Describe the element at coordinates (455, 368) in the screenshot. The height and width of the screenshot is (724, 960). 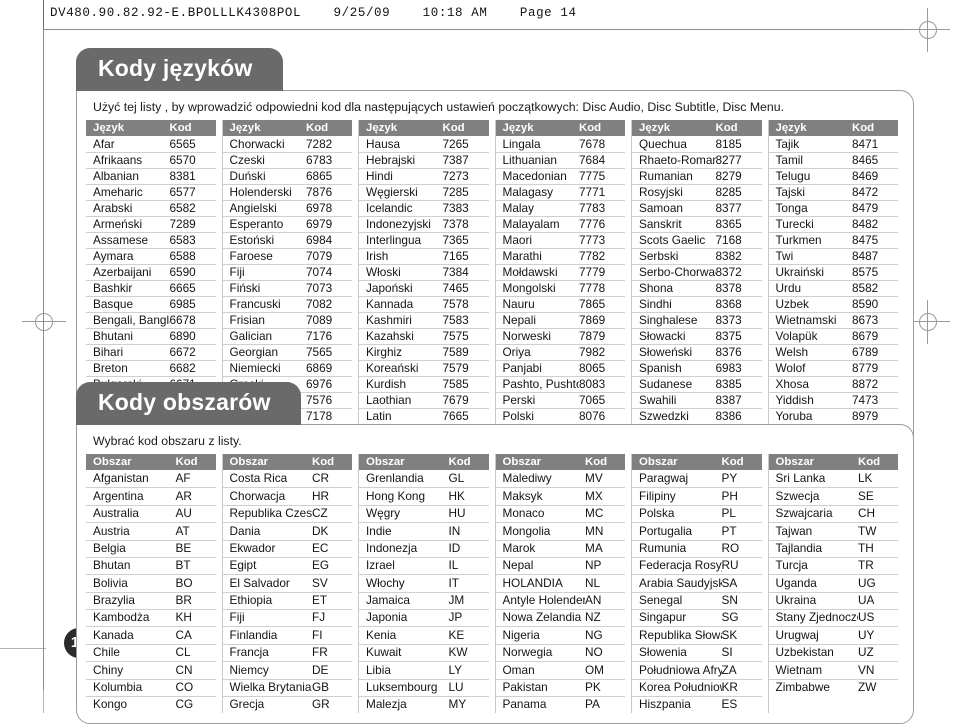
I see `row-code: 7579` at that location.